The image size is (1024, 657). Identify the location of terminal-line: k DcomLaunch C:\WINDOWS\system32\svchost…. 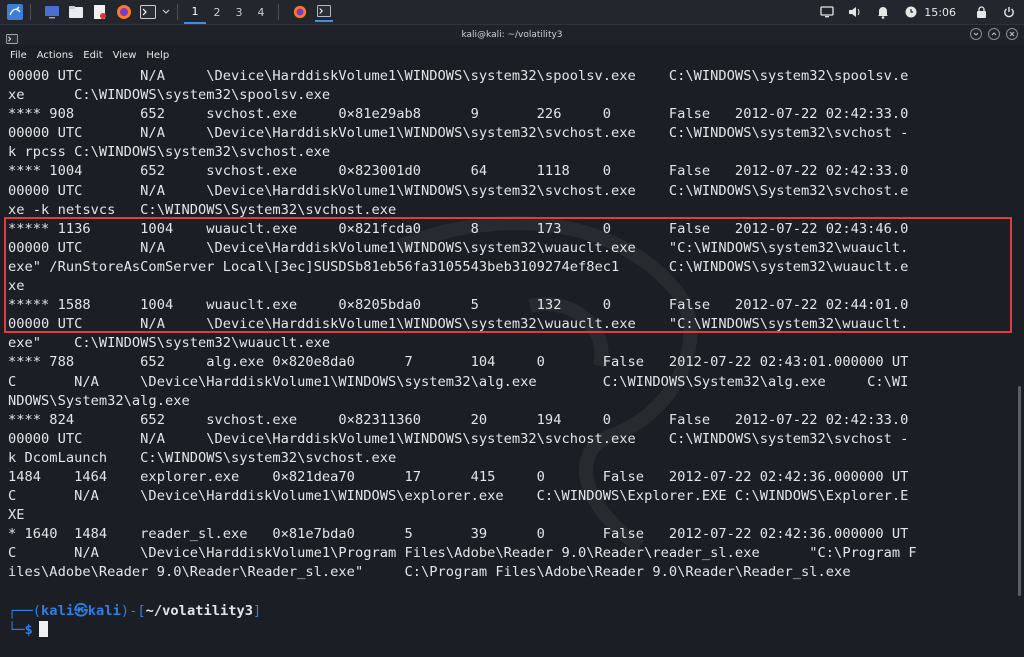
(202, 457).